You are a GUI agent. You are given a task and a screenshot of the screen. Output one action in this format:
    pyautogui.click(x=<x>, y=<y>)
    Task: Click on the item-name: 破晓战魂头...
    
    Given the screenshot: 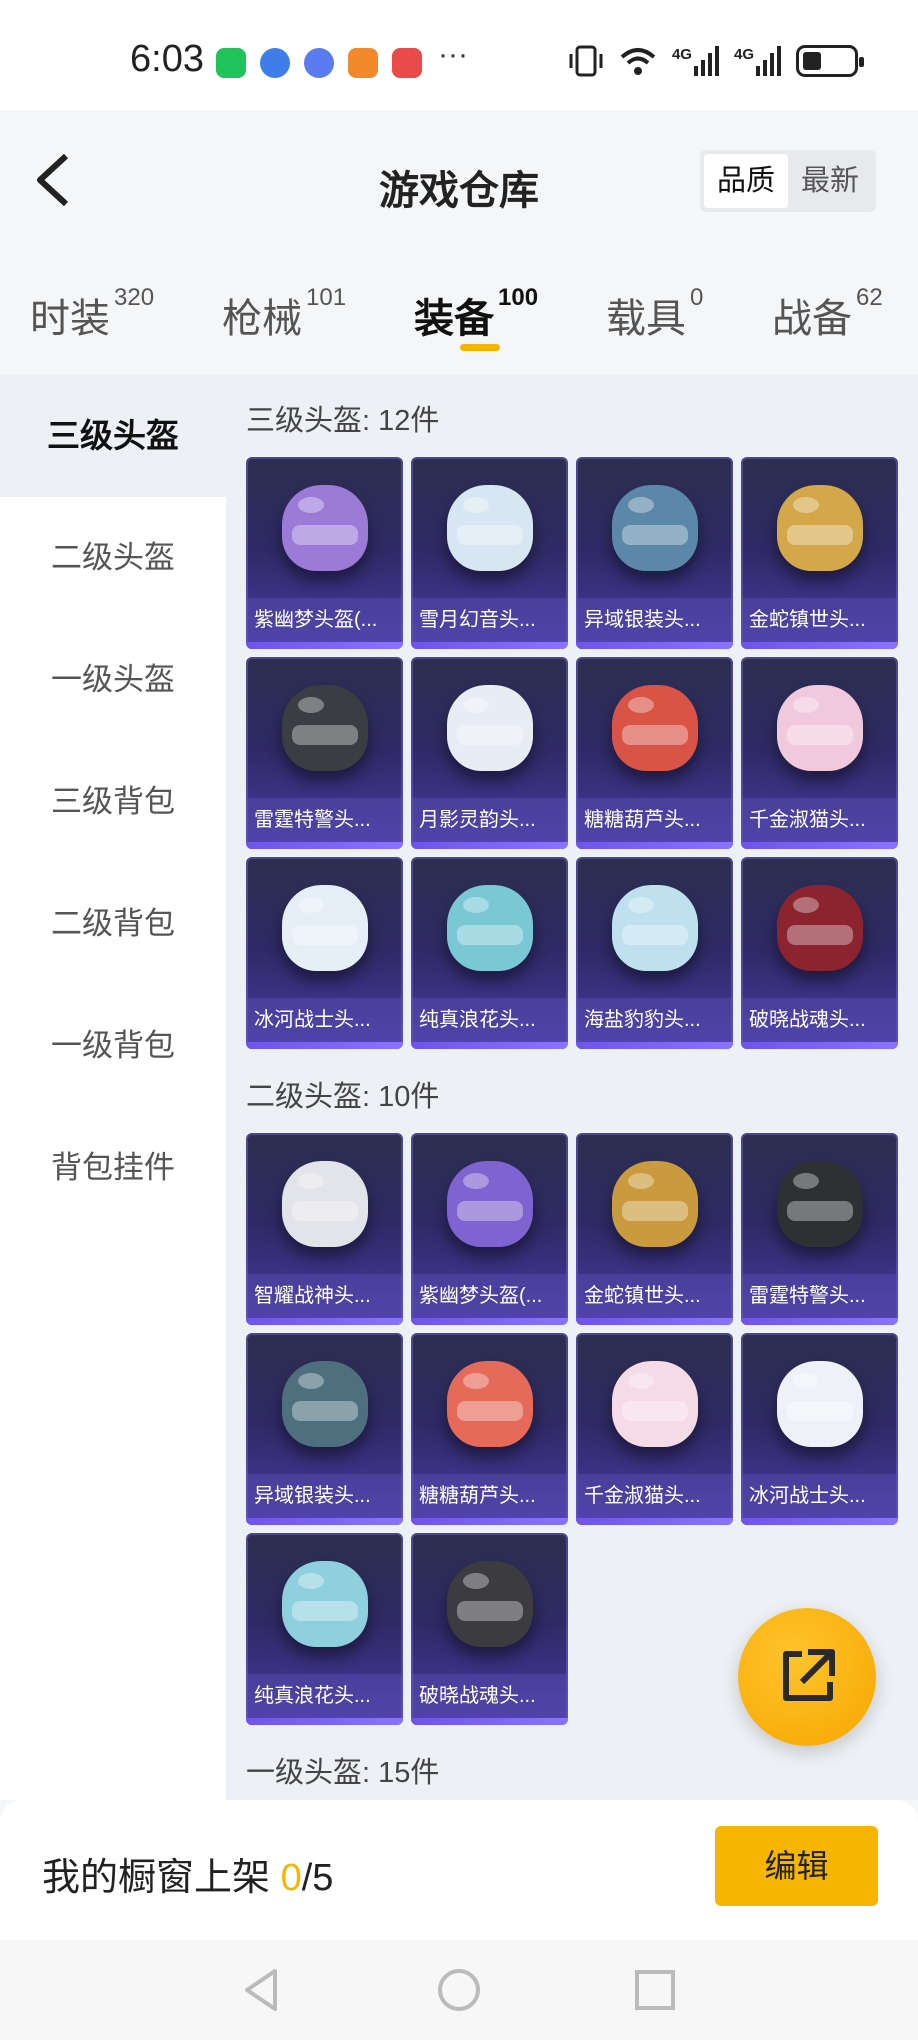 What is the action you would take?
    pyautogui.click(x=819, y=1020)
    